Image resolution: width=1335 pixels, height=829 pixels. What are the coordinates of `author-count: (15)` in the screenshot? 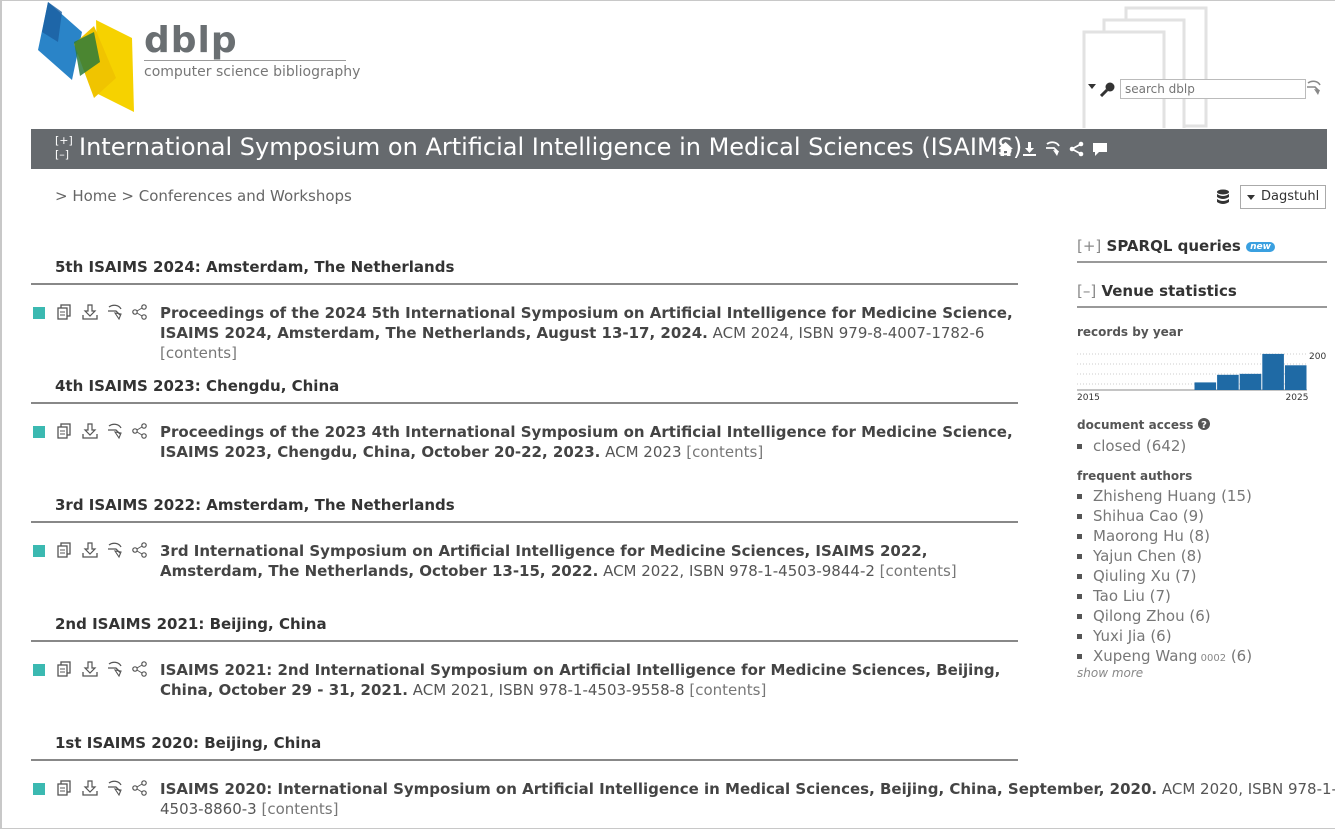 It's located at (1234, 496).